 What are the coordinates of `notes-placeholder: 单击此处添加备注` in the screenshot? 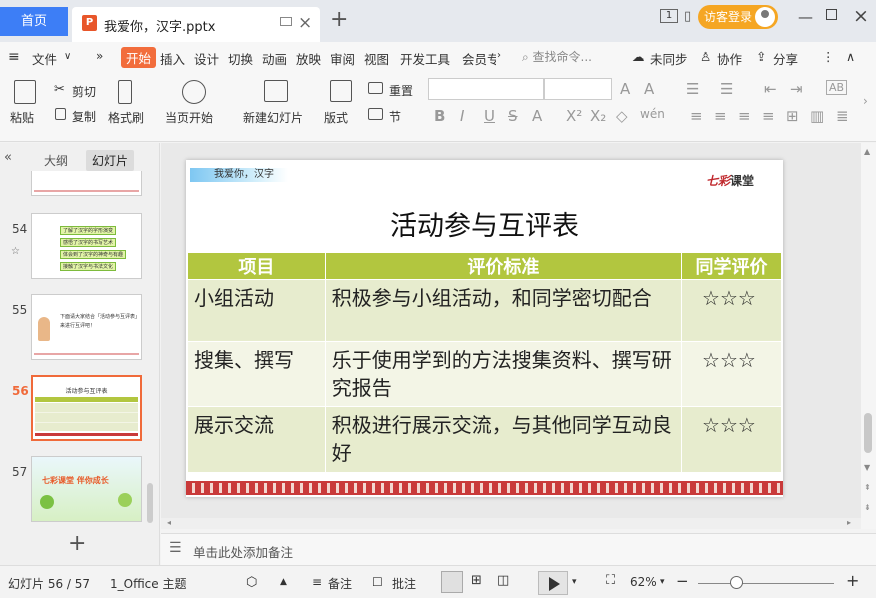 It's located at (243, 551).